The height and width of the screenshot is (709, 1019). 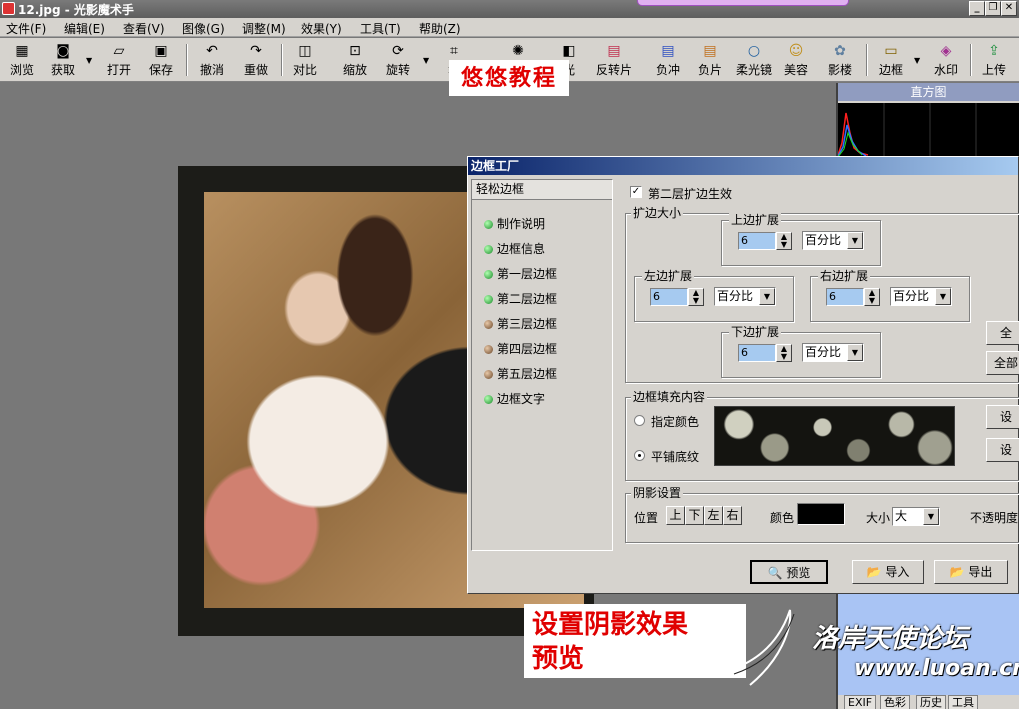 What do you see at coordinates (713, 515) in the screenshot?
I see `shadow-pos-left-button: 左` at bounding box center [713, 515].